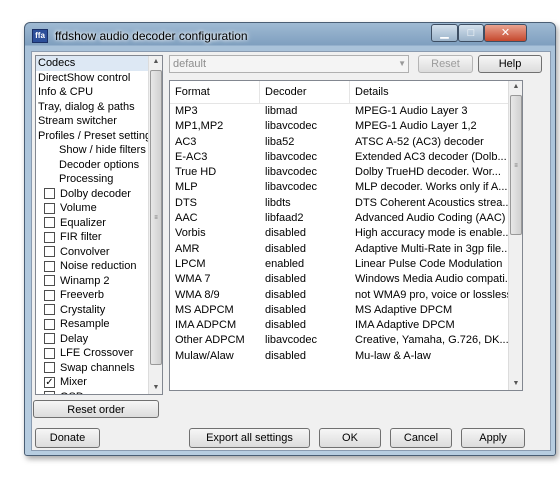 The height and width of the screenshot is (480, 560). I want to click on tree-item: Resample, so click(92, 324).